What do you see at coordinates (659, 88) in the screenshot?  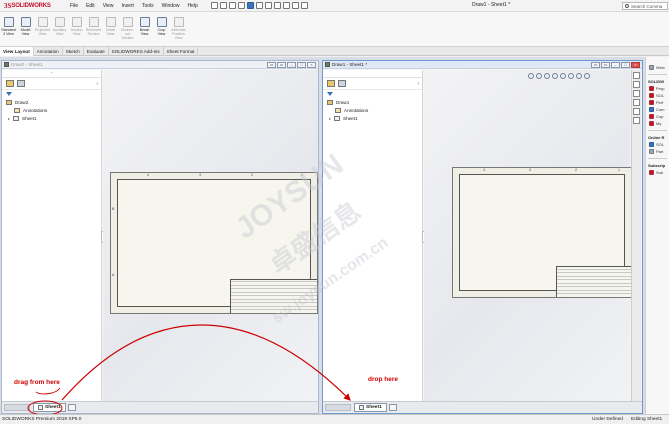 I see `task-pane-item: Prop` at bounding box center [659, 88].